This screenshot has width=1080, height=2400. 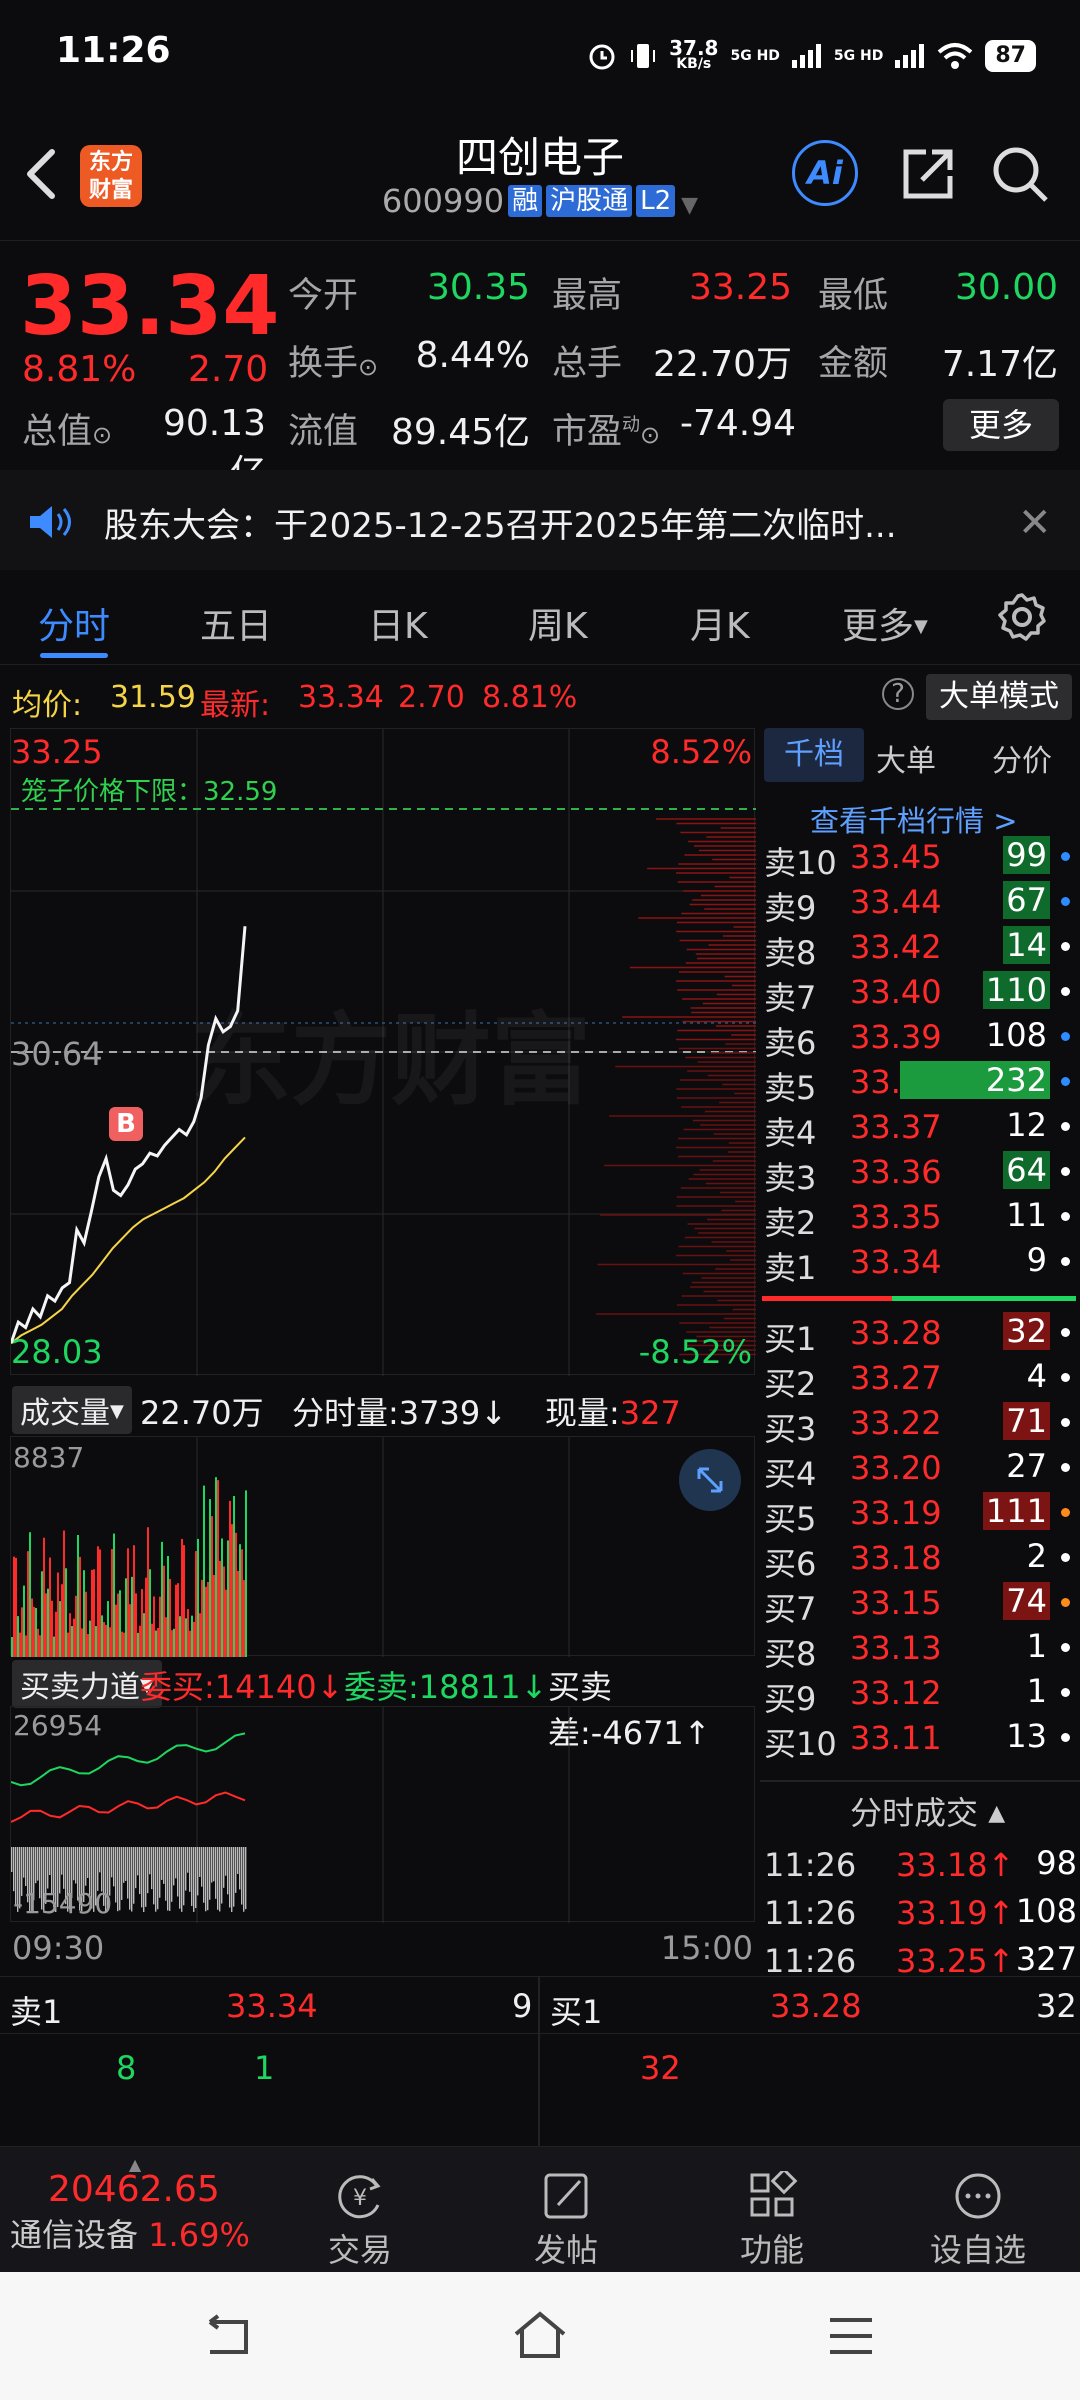 I want to click on chevron-down-icon: ▼, so click(x=117, y=1411).